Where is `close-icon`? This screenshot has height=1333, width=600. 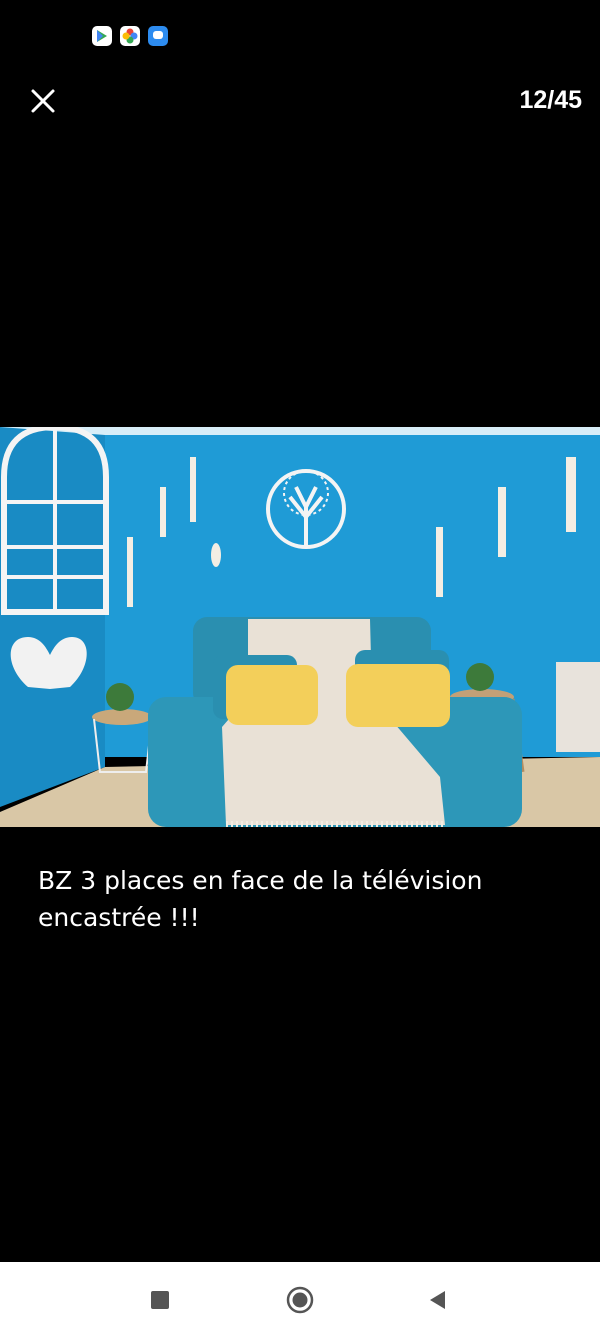 close-icon is located at coordinates (43, 101).